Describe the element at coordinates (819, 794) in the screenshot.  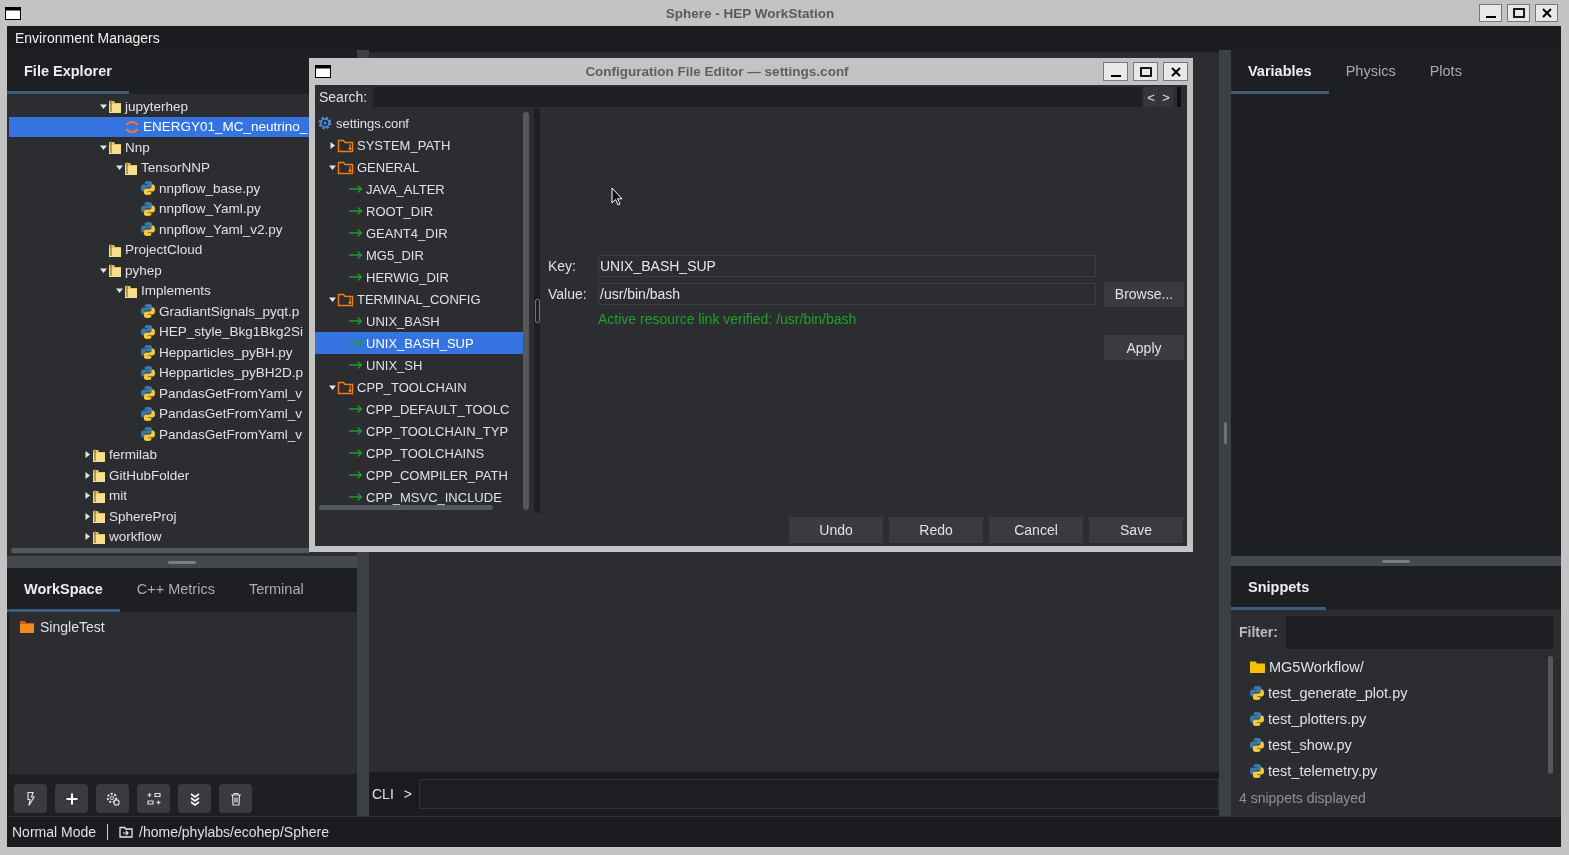
I see `command-input` at that location.